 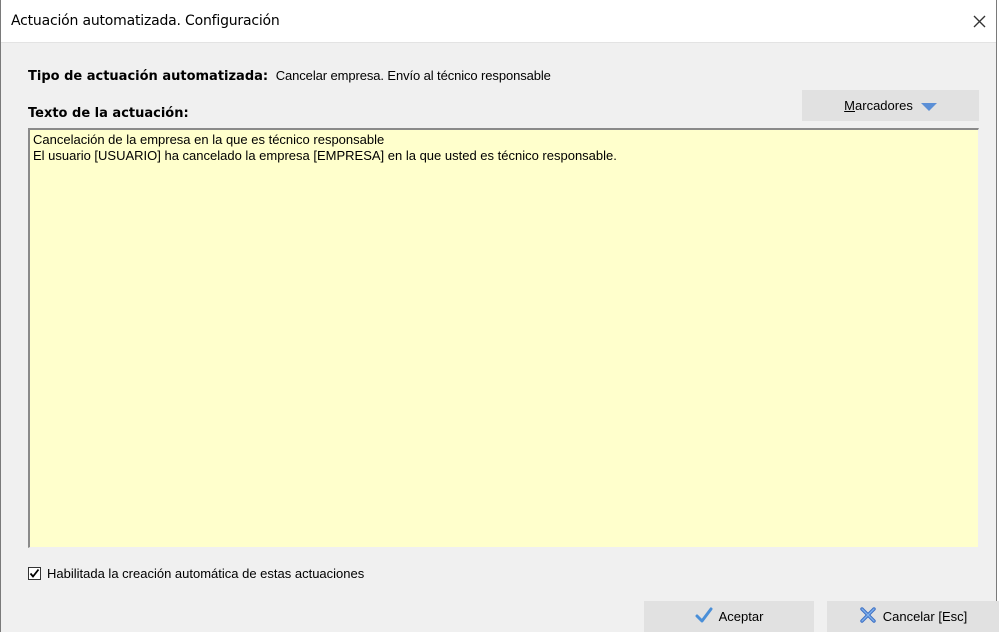 What do you see at coordinates (928, 106) in the screenshot?
I see `triangle-down-icon` at bounding box center [928, 106].